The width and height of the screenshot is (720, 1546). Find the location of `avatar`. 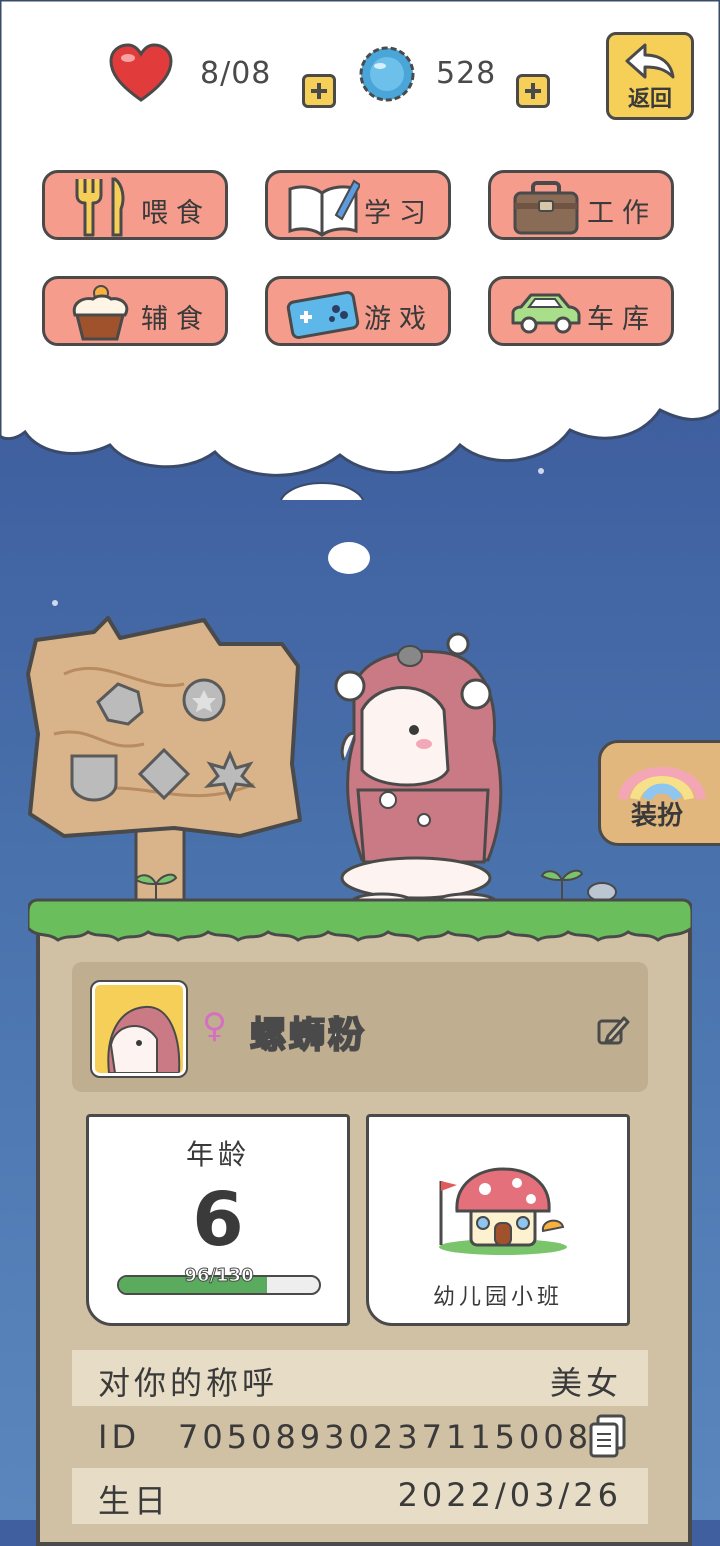

avatar is located at coordinates (139, 1029).